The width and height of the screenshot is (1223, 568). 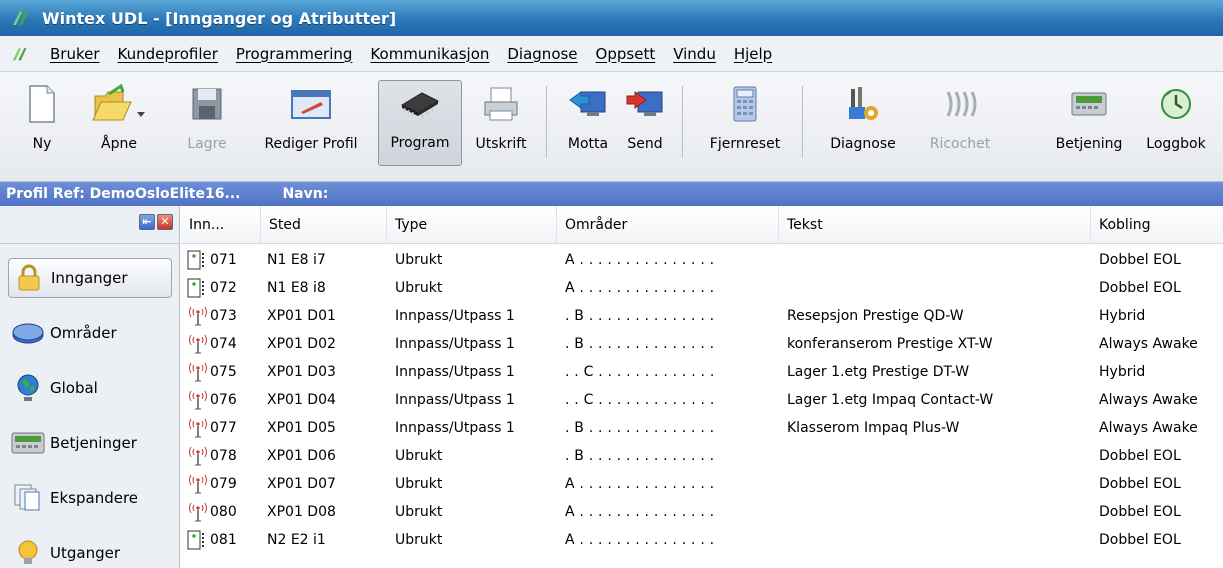 What do you see at coordinates (542, 54) in the screenshot?
I see `menu-diagnose: Diagnose` at bounding box center [542, 54].